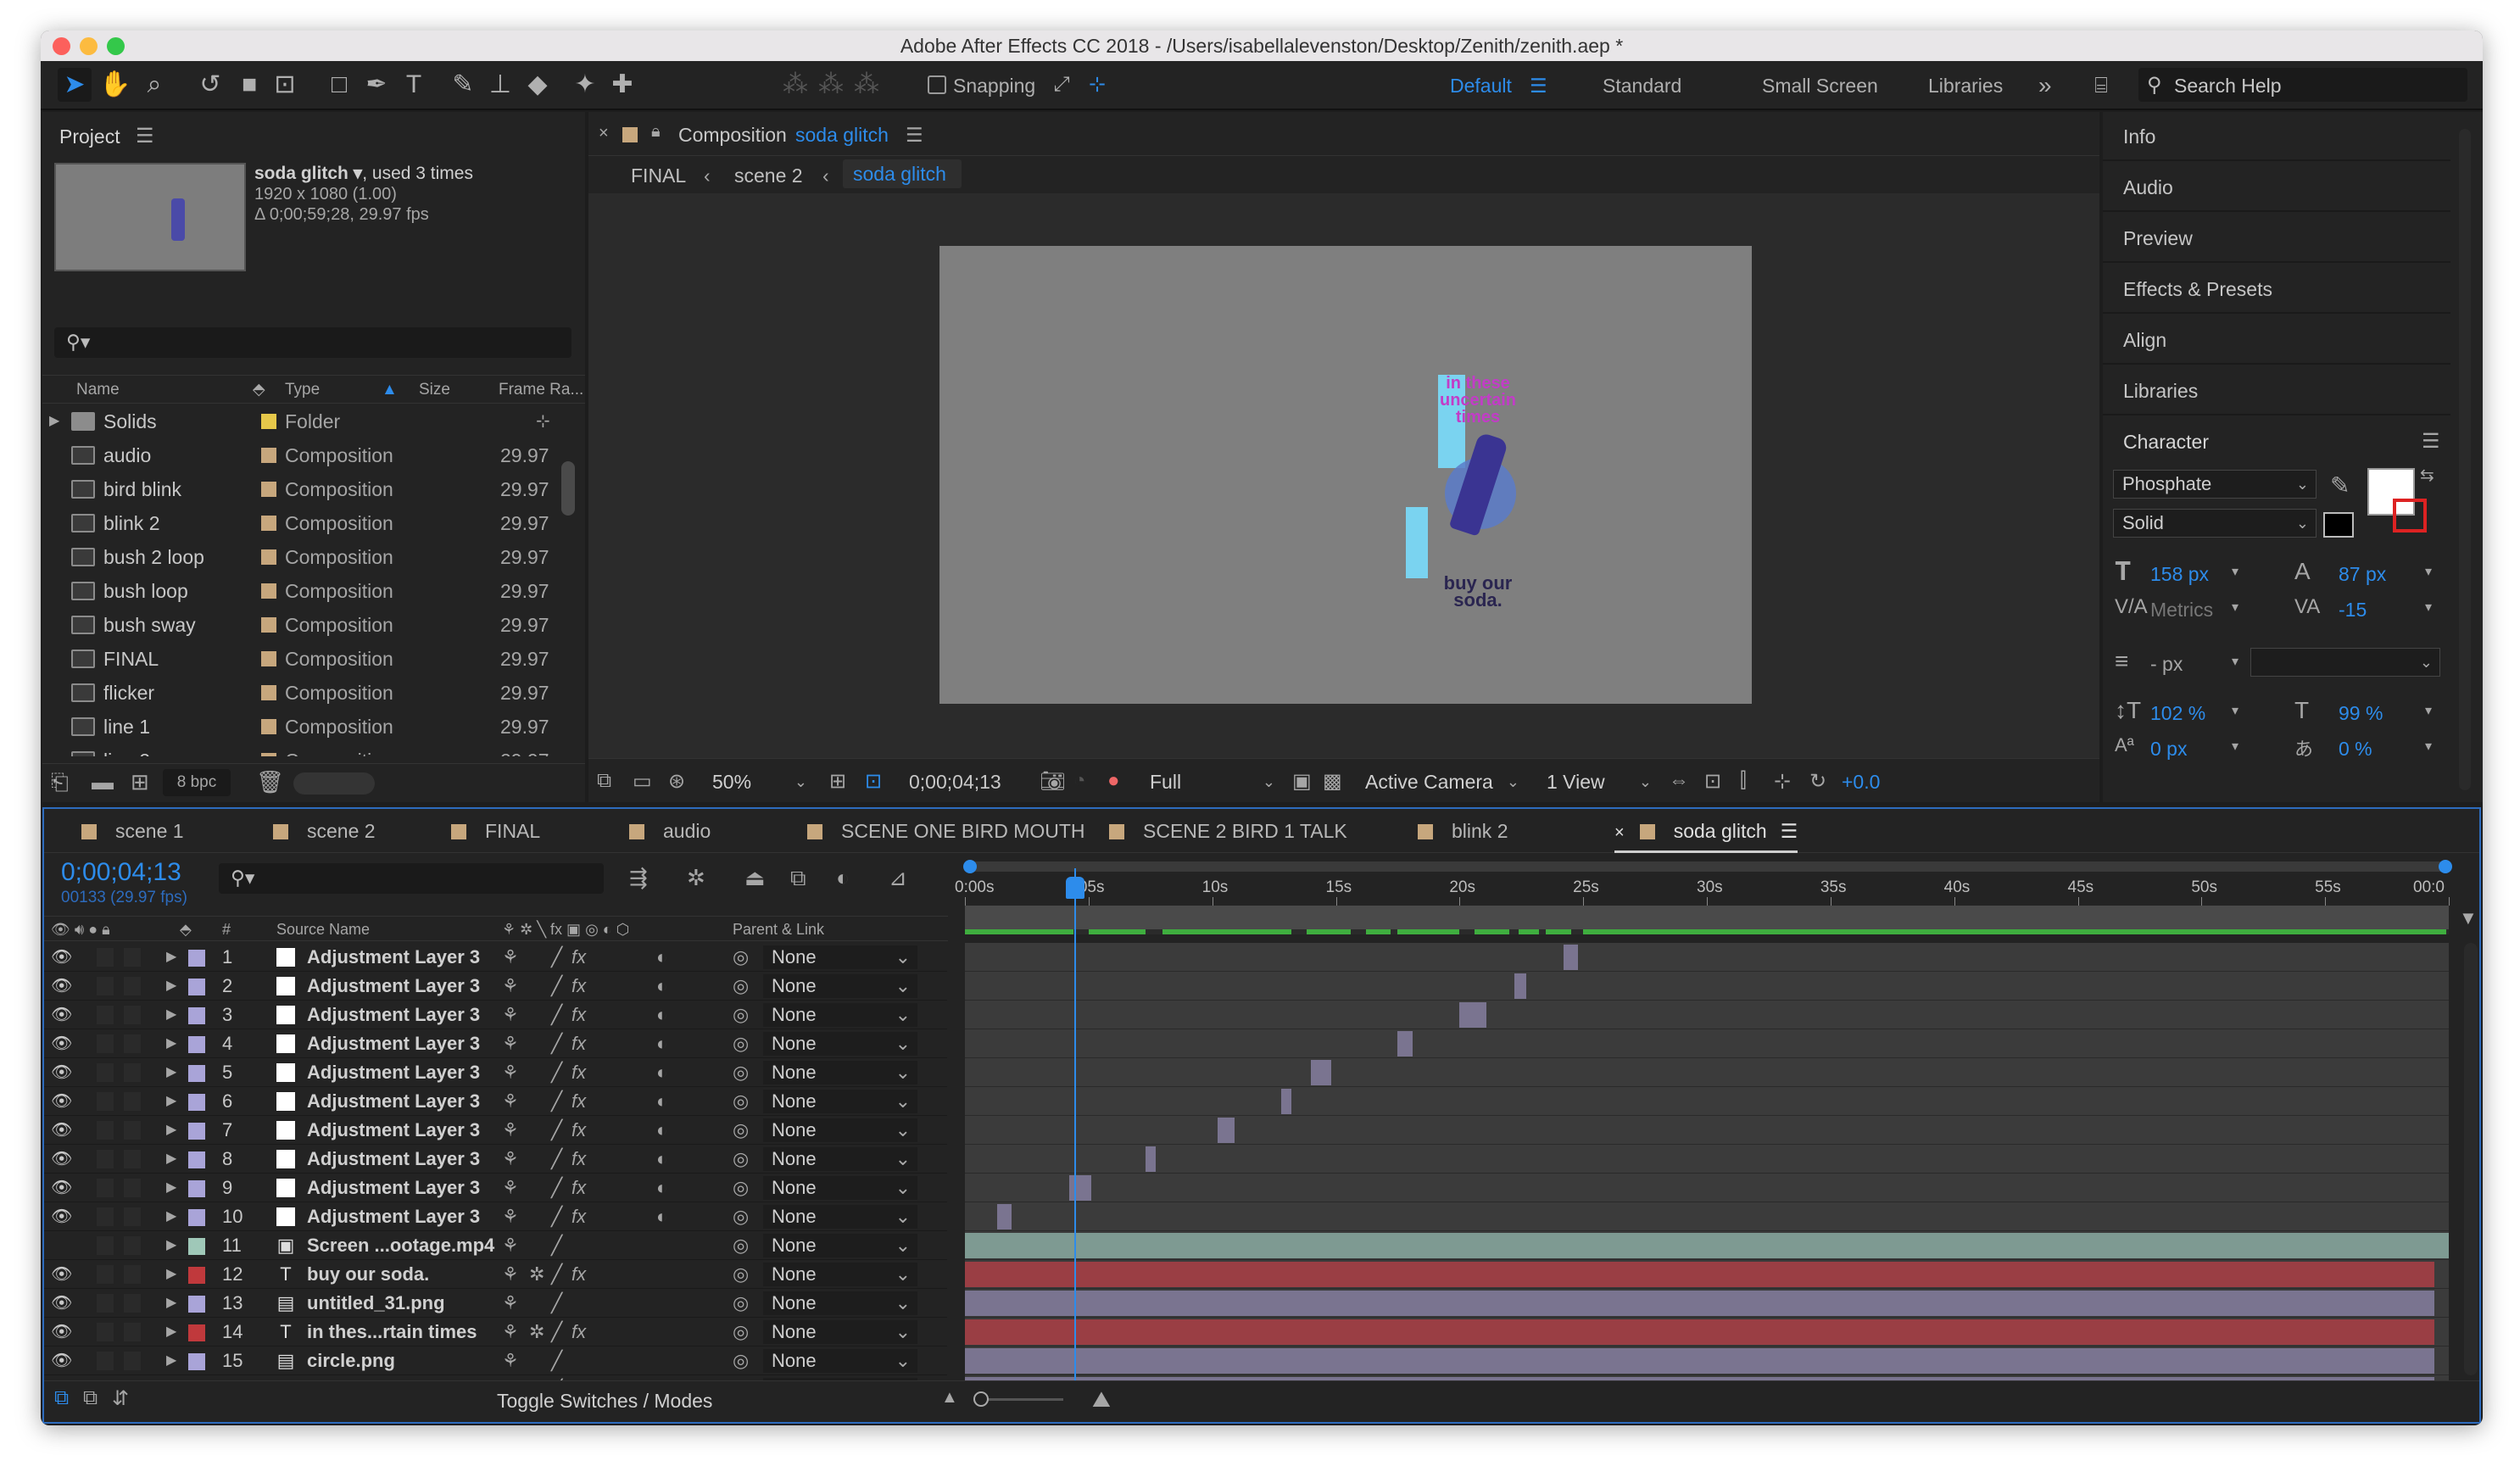 The height and width of the screenshot is (1472, 2520). Describe the element at coordinates (1463, 831) in the screenshot. I see `timeline-tab: blink 2` at that location.